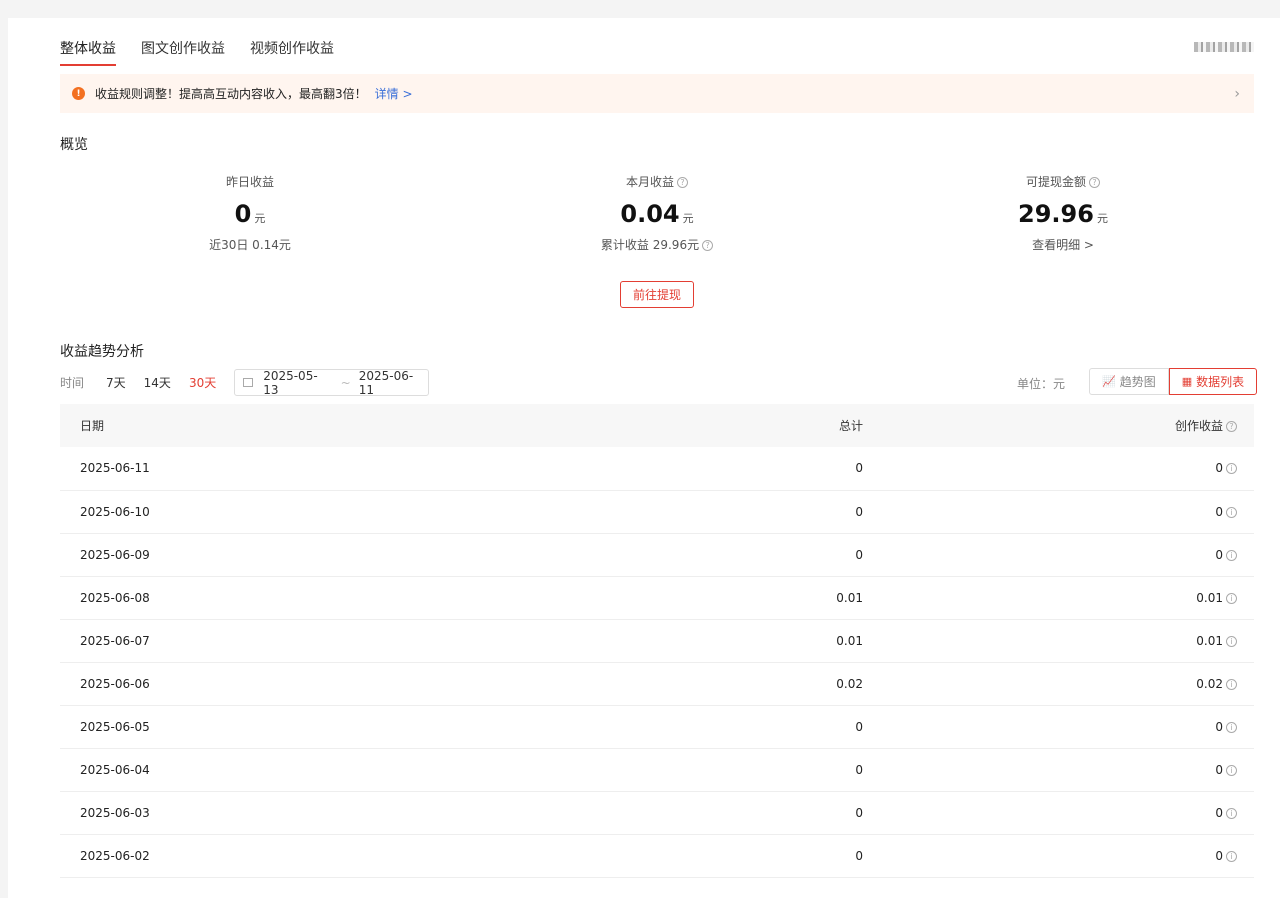  Describe the element at coordinates (1109, 381) in the screenshot. I see `line-chart-icon: 📈` at that location.